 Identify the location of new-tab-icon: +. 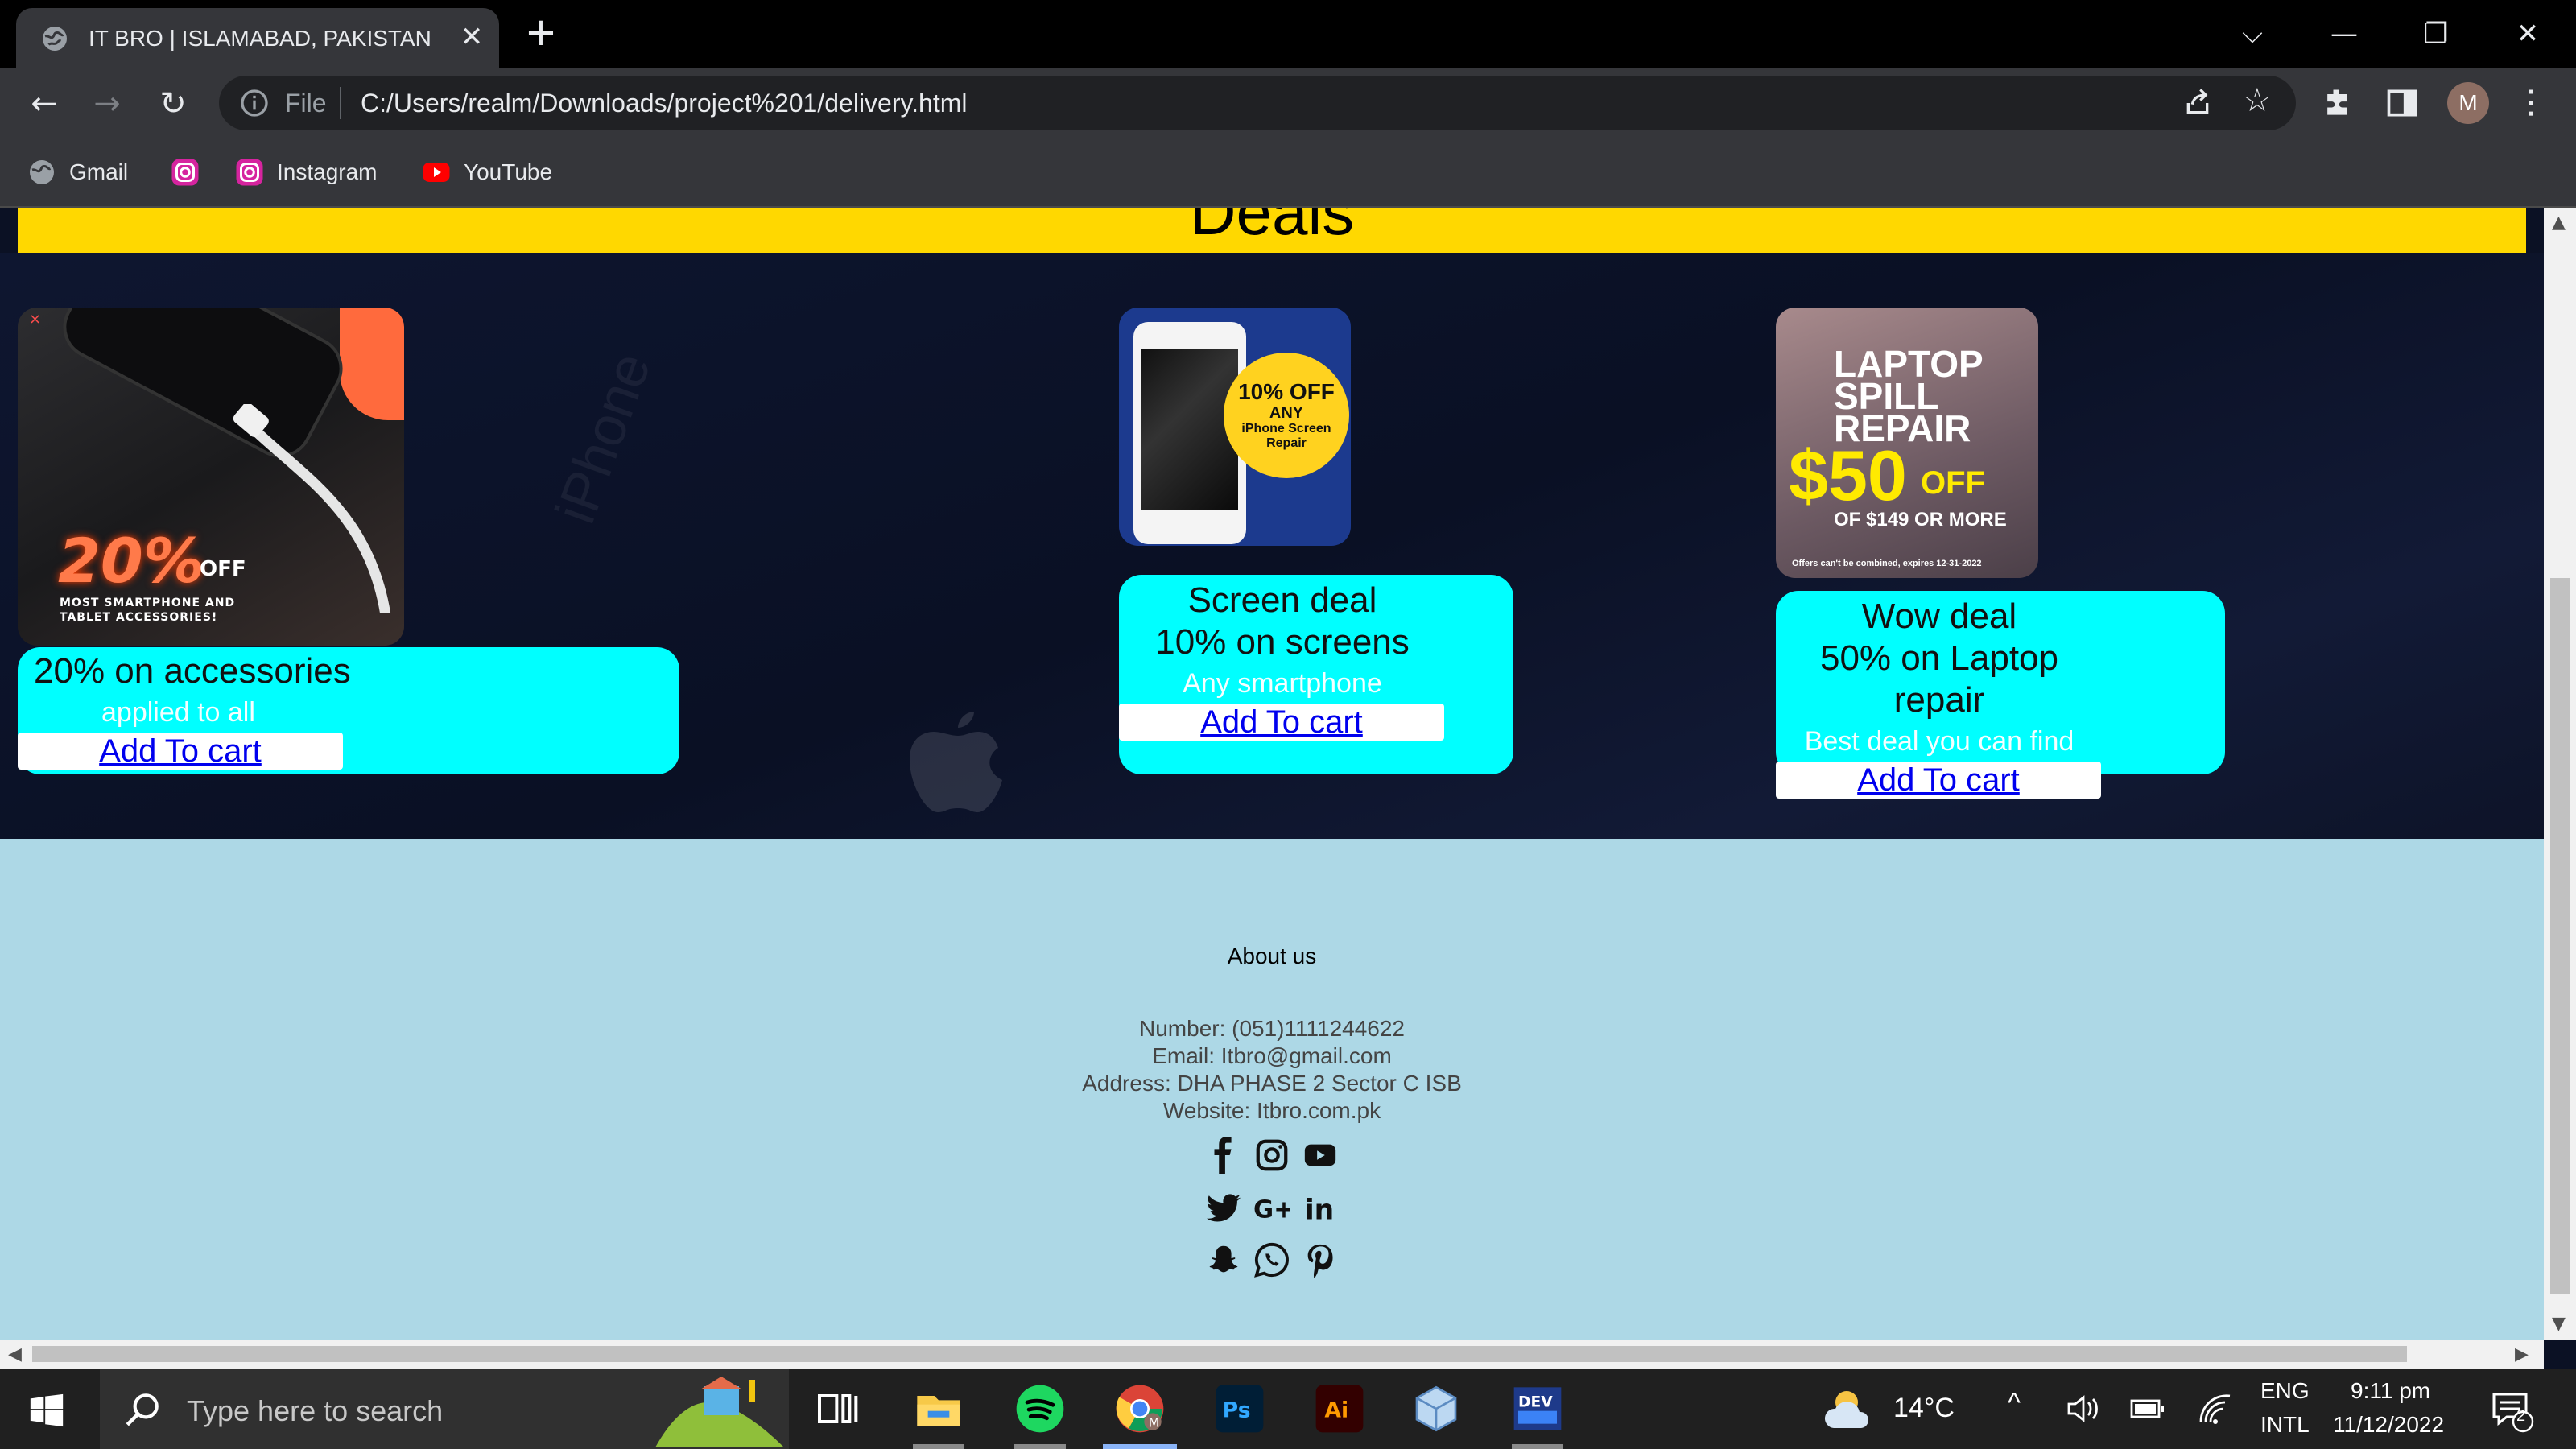
(541, 33).